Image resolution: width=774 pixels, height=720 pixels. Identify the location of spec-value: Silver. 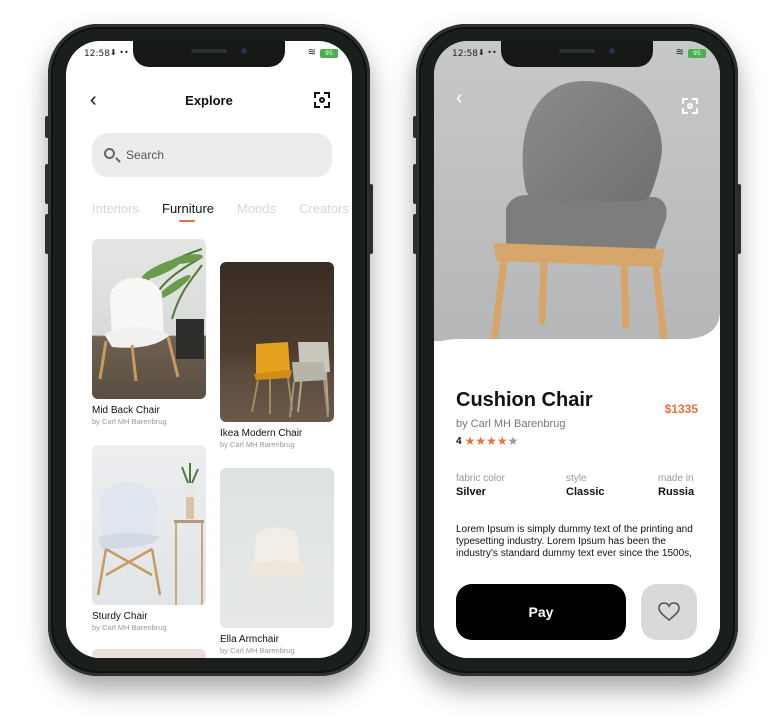
(471, 492).